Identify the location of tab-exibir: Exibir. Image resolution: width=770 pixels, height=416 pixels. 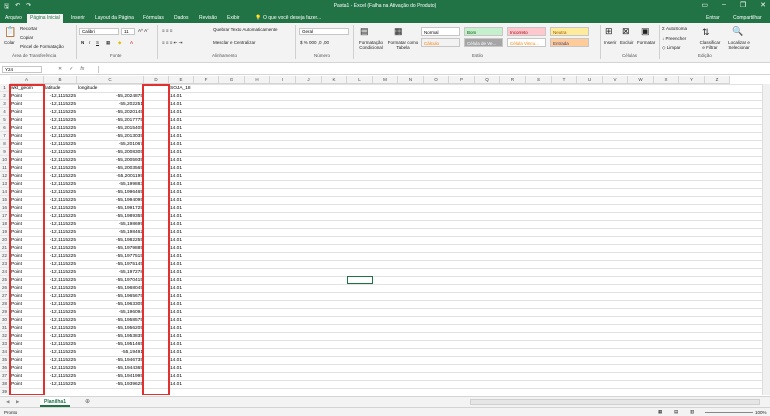
(233, 18).